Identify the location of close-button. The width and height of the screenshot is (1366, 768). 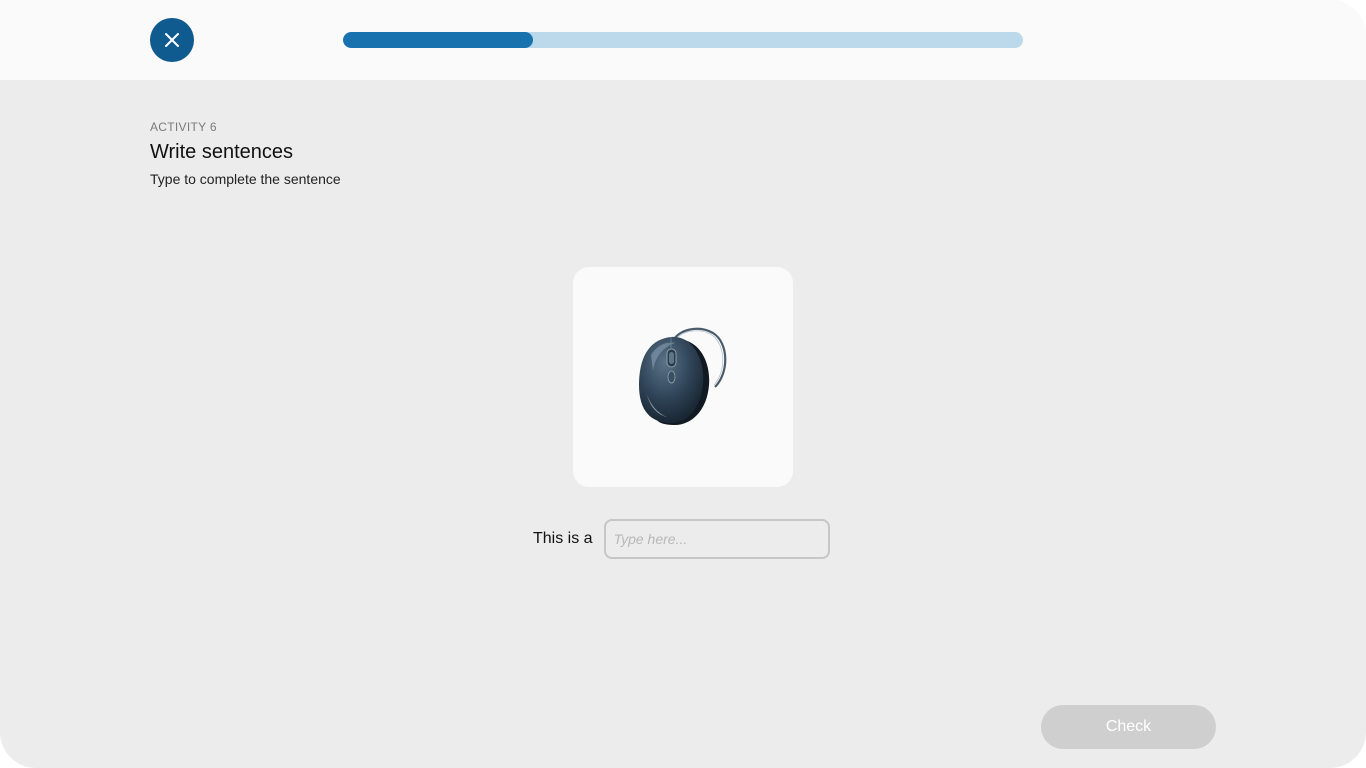
(172, 40).